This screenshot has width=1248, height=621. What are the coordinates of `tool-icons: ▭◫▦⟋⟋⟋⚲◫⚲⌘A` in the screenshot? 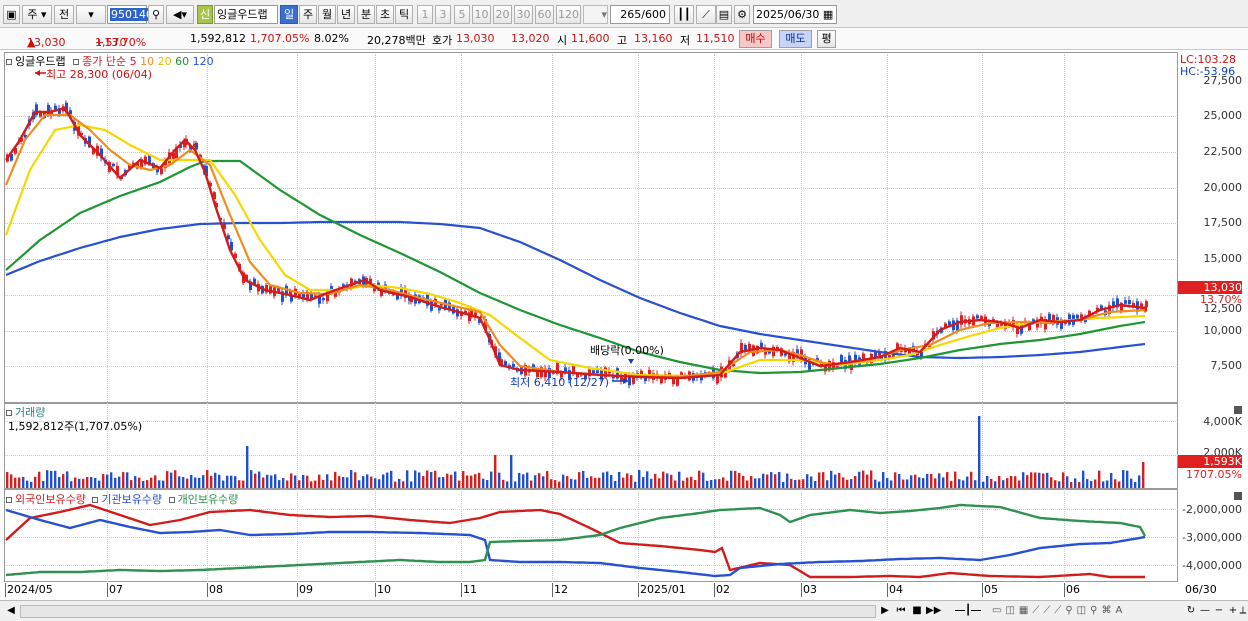 It's located at (1087, 611).